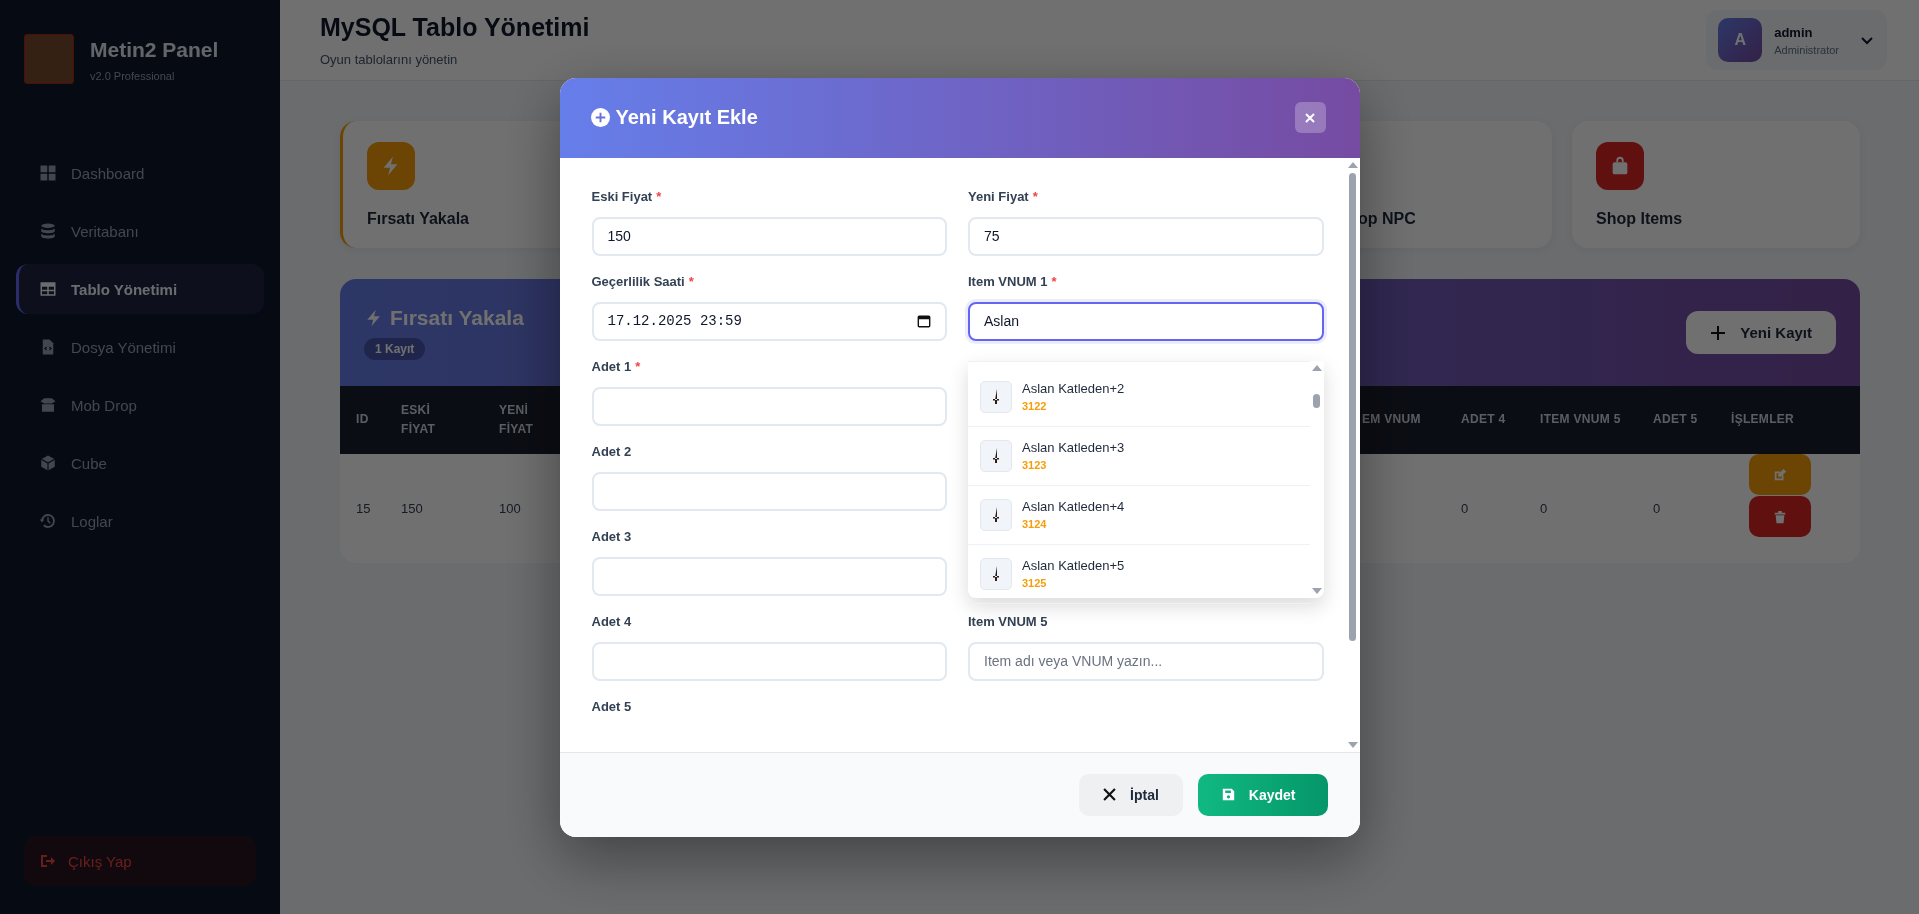 Image resolution: width=1919 pixels, height=914 pixels. I want to click on logout-icon, so click(48, 861).